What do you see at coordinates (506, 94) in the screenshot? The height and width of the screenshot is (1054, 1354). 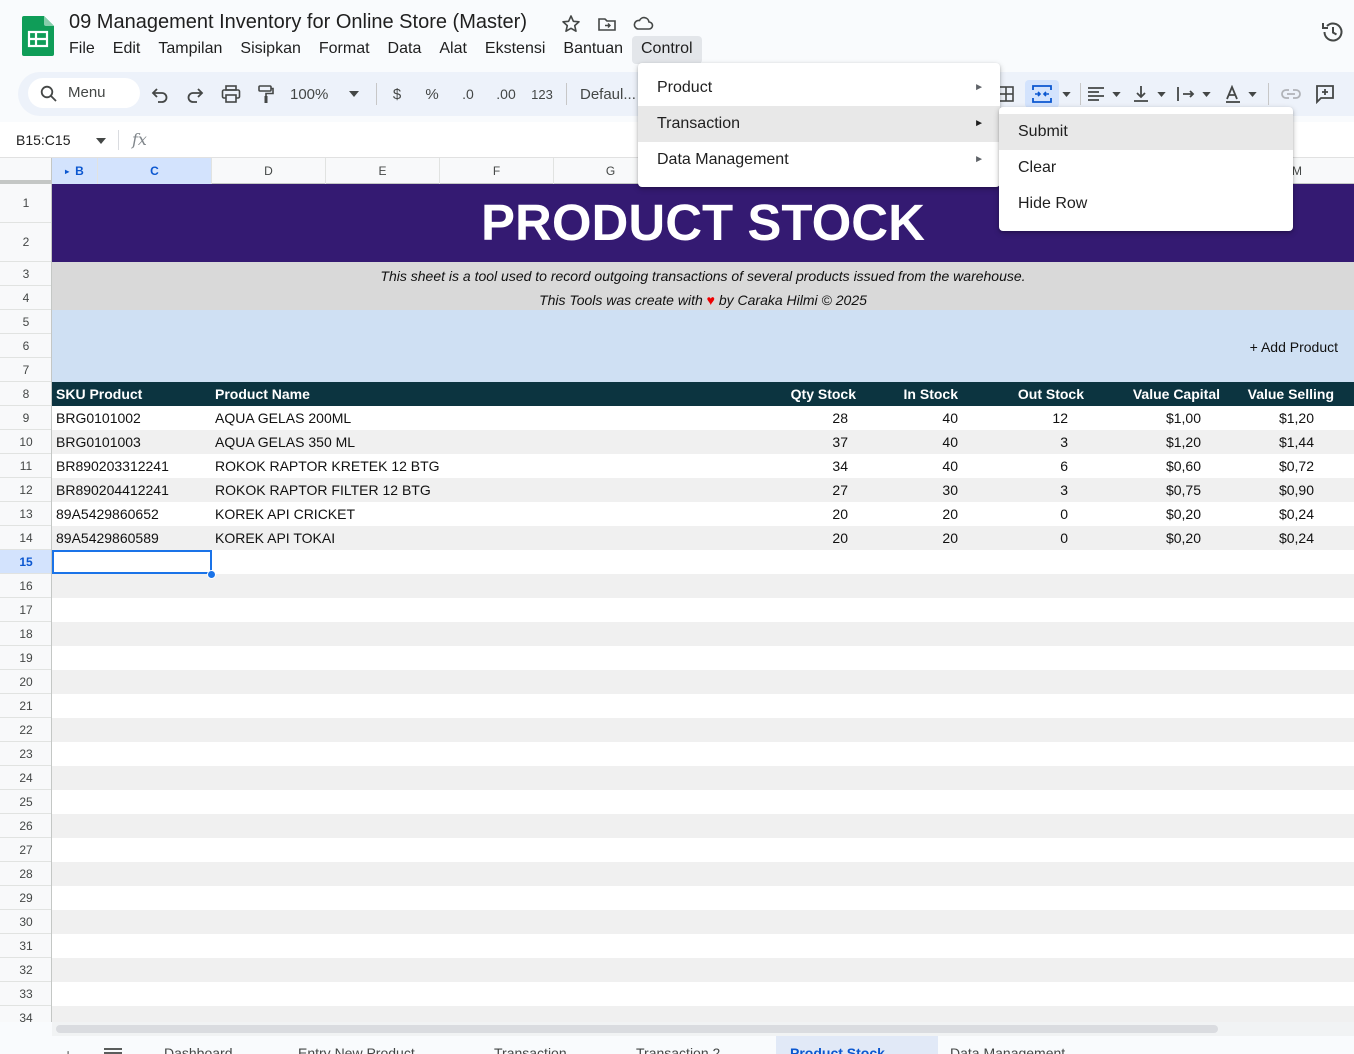 I see `increase-decimal-button: .00` at bounding box center [506, 94].